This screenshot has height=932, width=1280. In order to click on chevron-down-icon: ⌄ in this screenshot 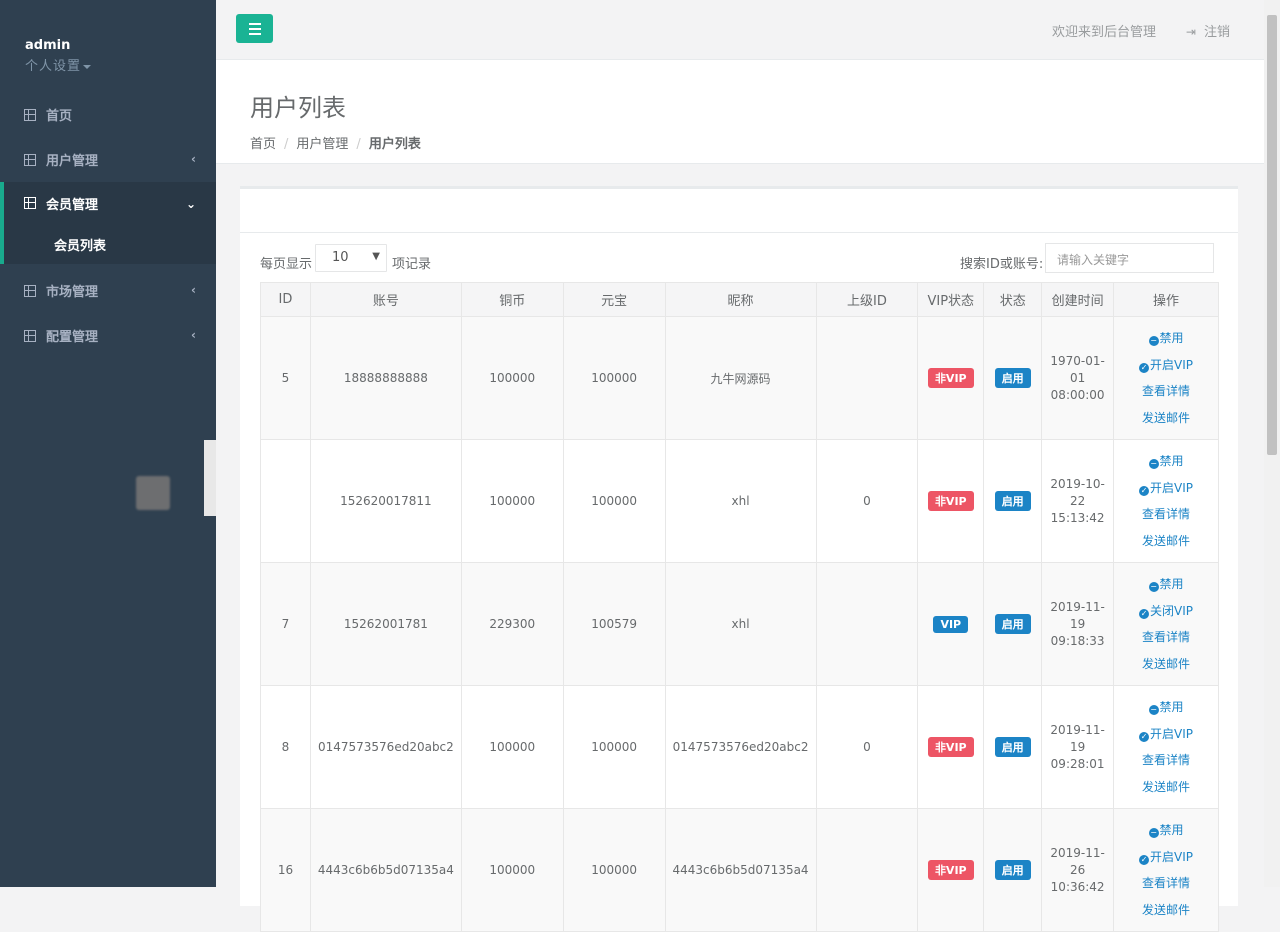, I will do `click(190, 204)`.